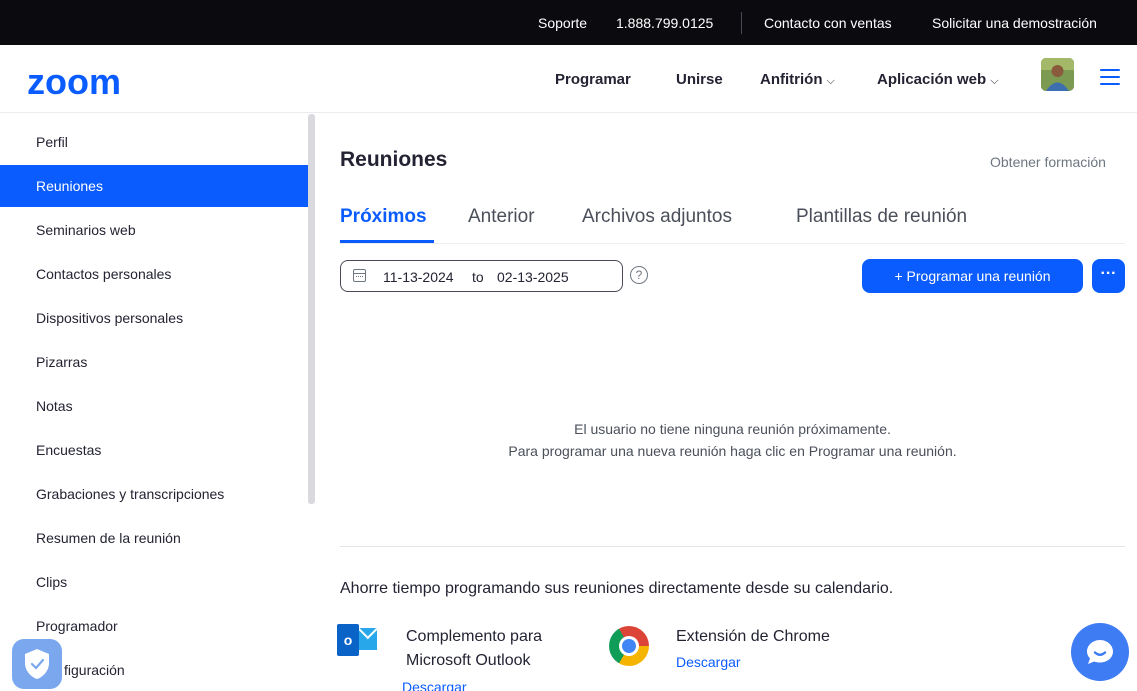  I want to click on sidebar-item-clips: Clips, so click(154, 582).